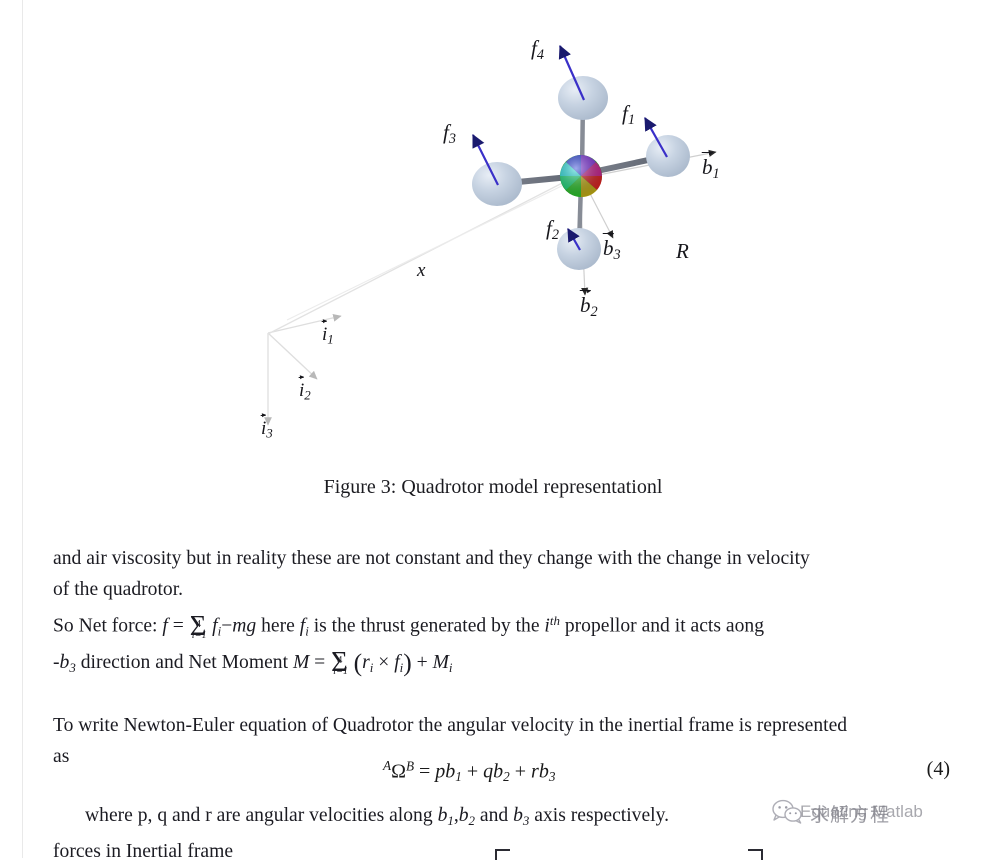 This screenshot has width=986, height=867. What do you see at coordinates (64, 662) in the screenshot?
I see `moment-b3: b` at bounding box center [64, 662].